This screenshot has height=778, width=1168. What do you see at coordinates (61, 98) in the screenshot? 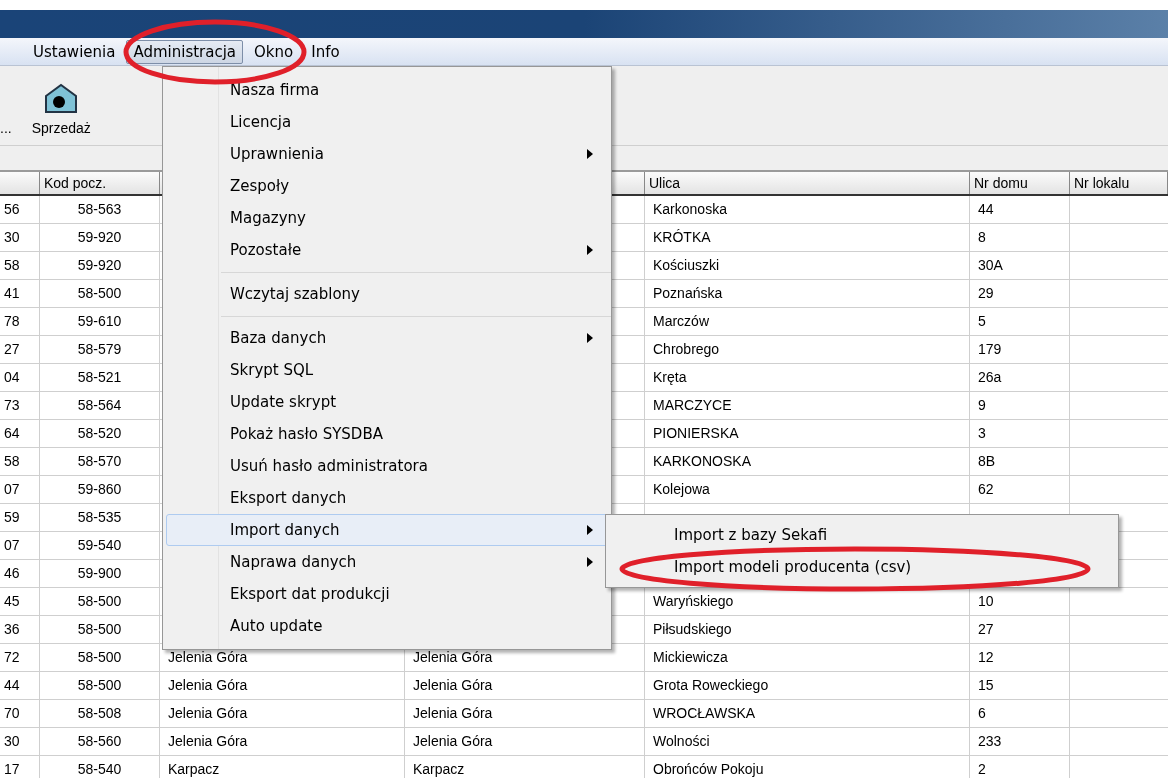
I see `house-icon` at bounding box center [61, 98].